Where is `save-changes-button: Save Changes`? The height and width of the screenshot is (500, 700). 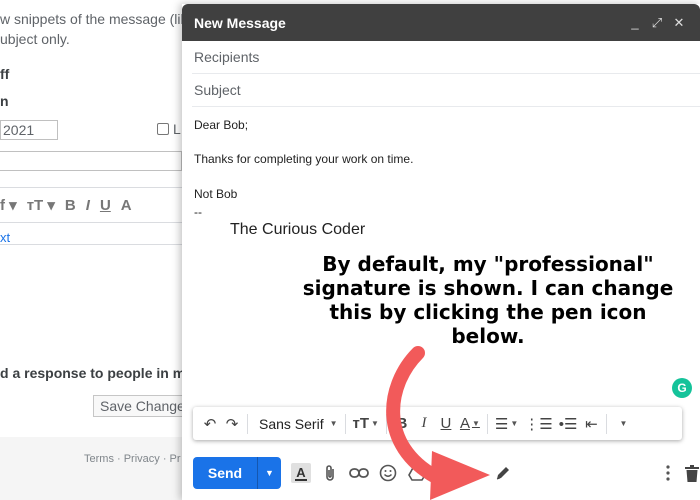
save-changes-button: Save Changes is located at coordinates (142, 406).